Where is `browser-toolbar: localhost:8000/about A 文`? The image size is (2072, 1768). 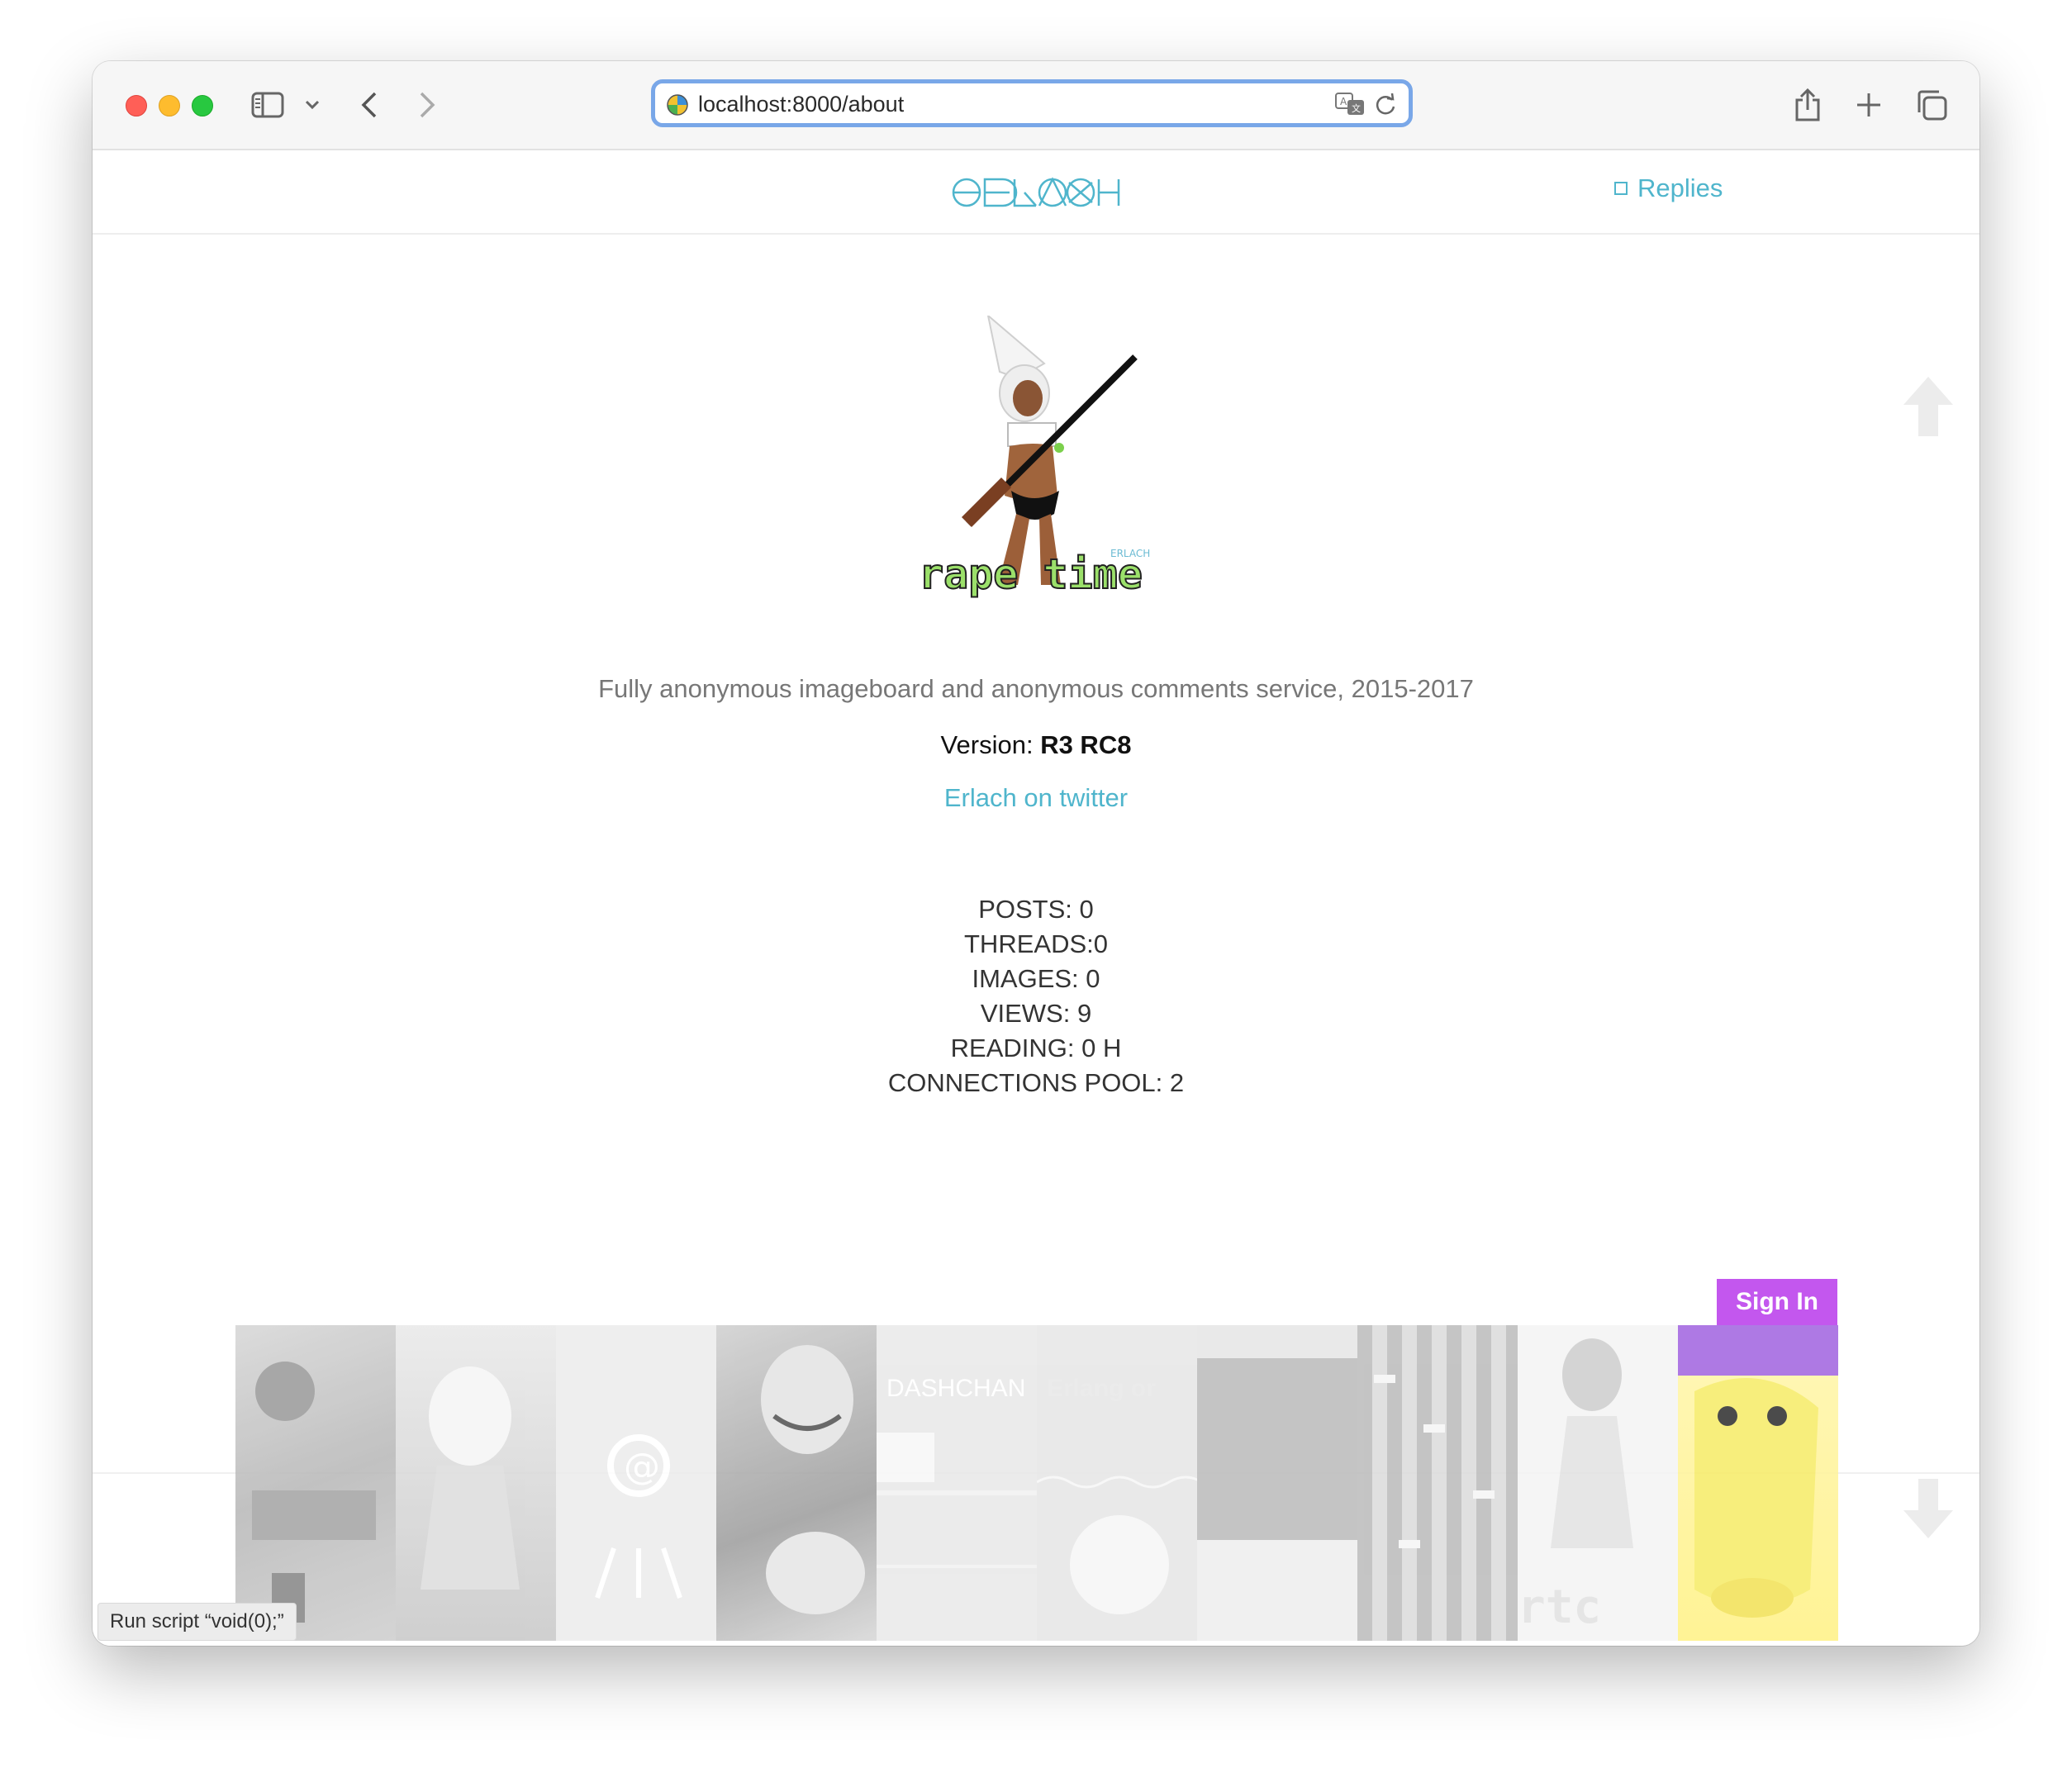
browser-toolbar: localhost:8000/about A 文 is located at coordinates (1036, 105).